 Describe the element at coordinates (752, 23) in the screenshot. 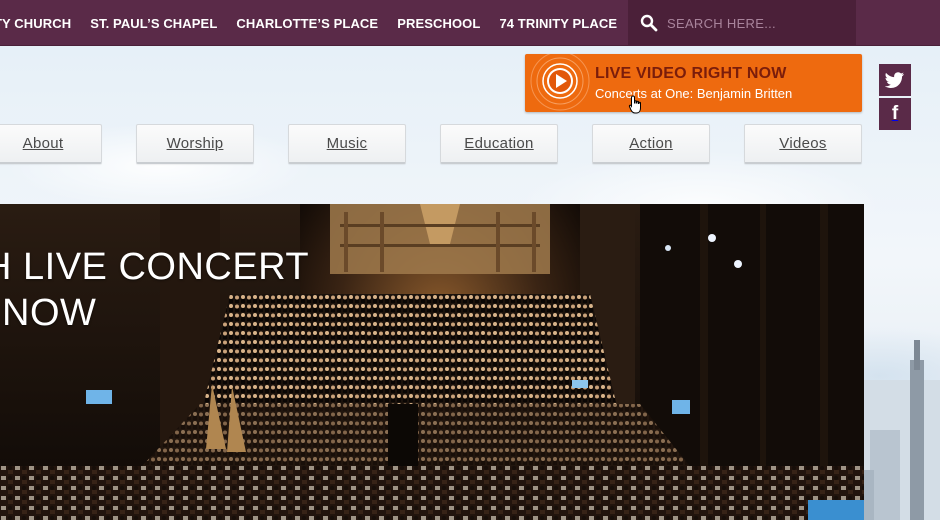

I see `search-input` at that location.